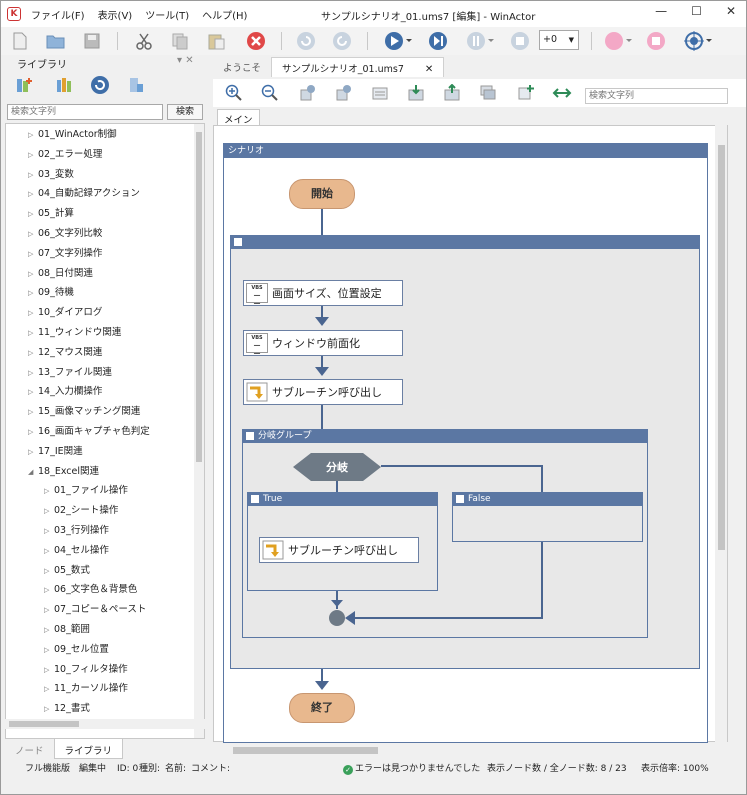  What do you see at coordinates (89, 432) in the screenshot?
I see `tree-item: ▷ 16_画面キャプチャ色判定` at bounding box center [89, 432].